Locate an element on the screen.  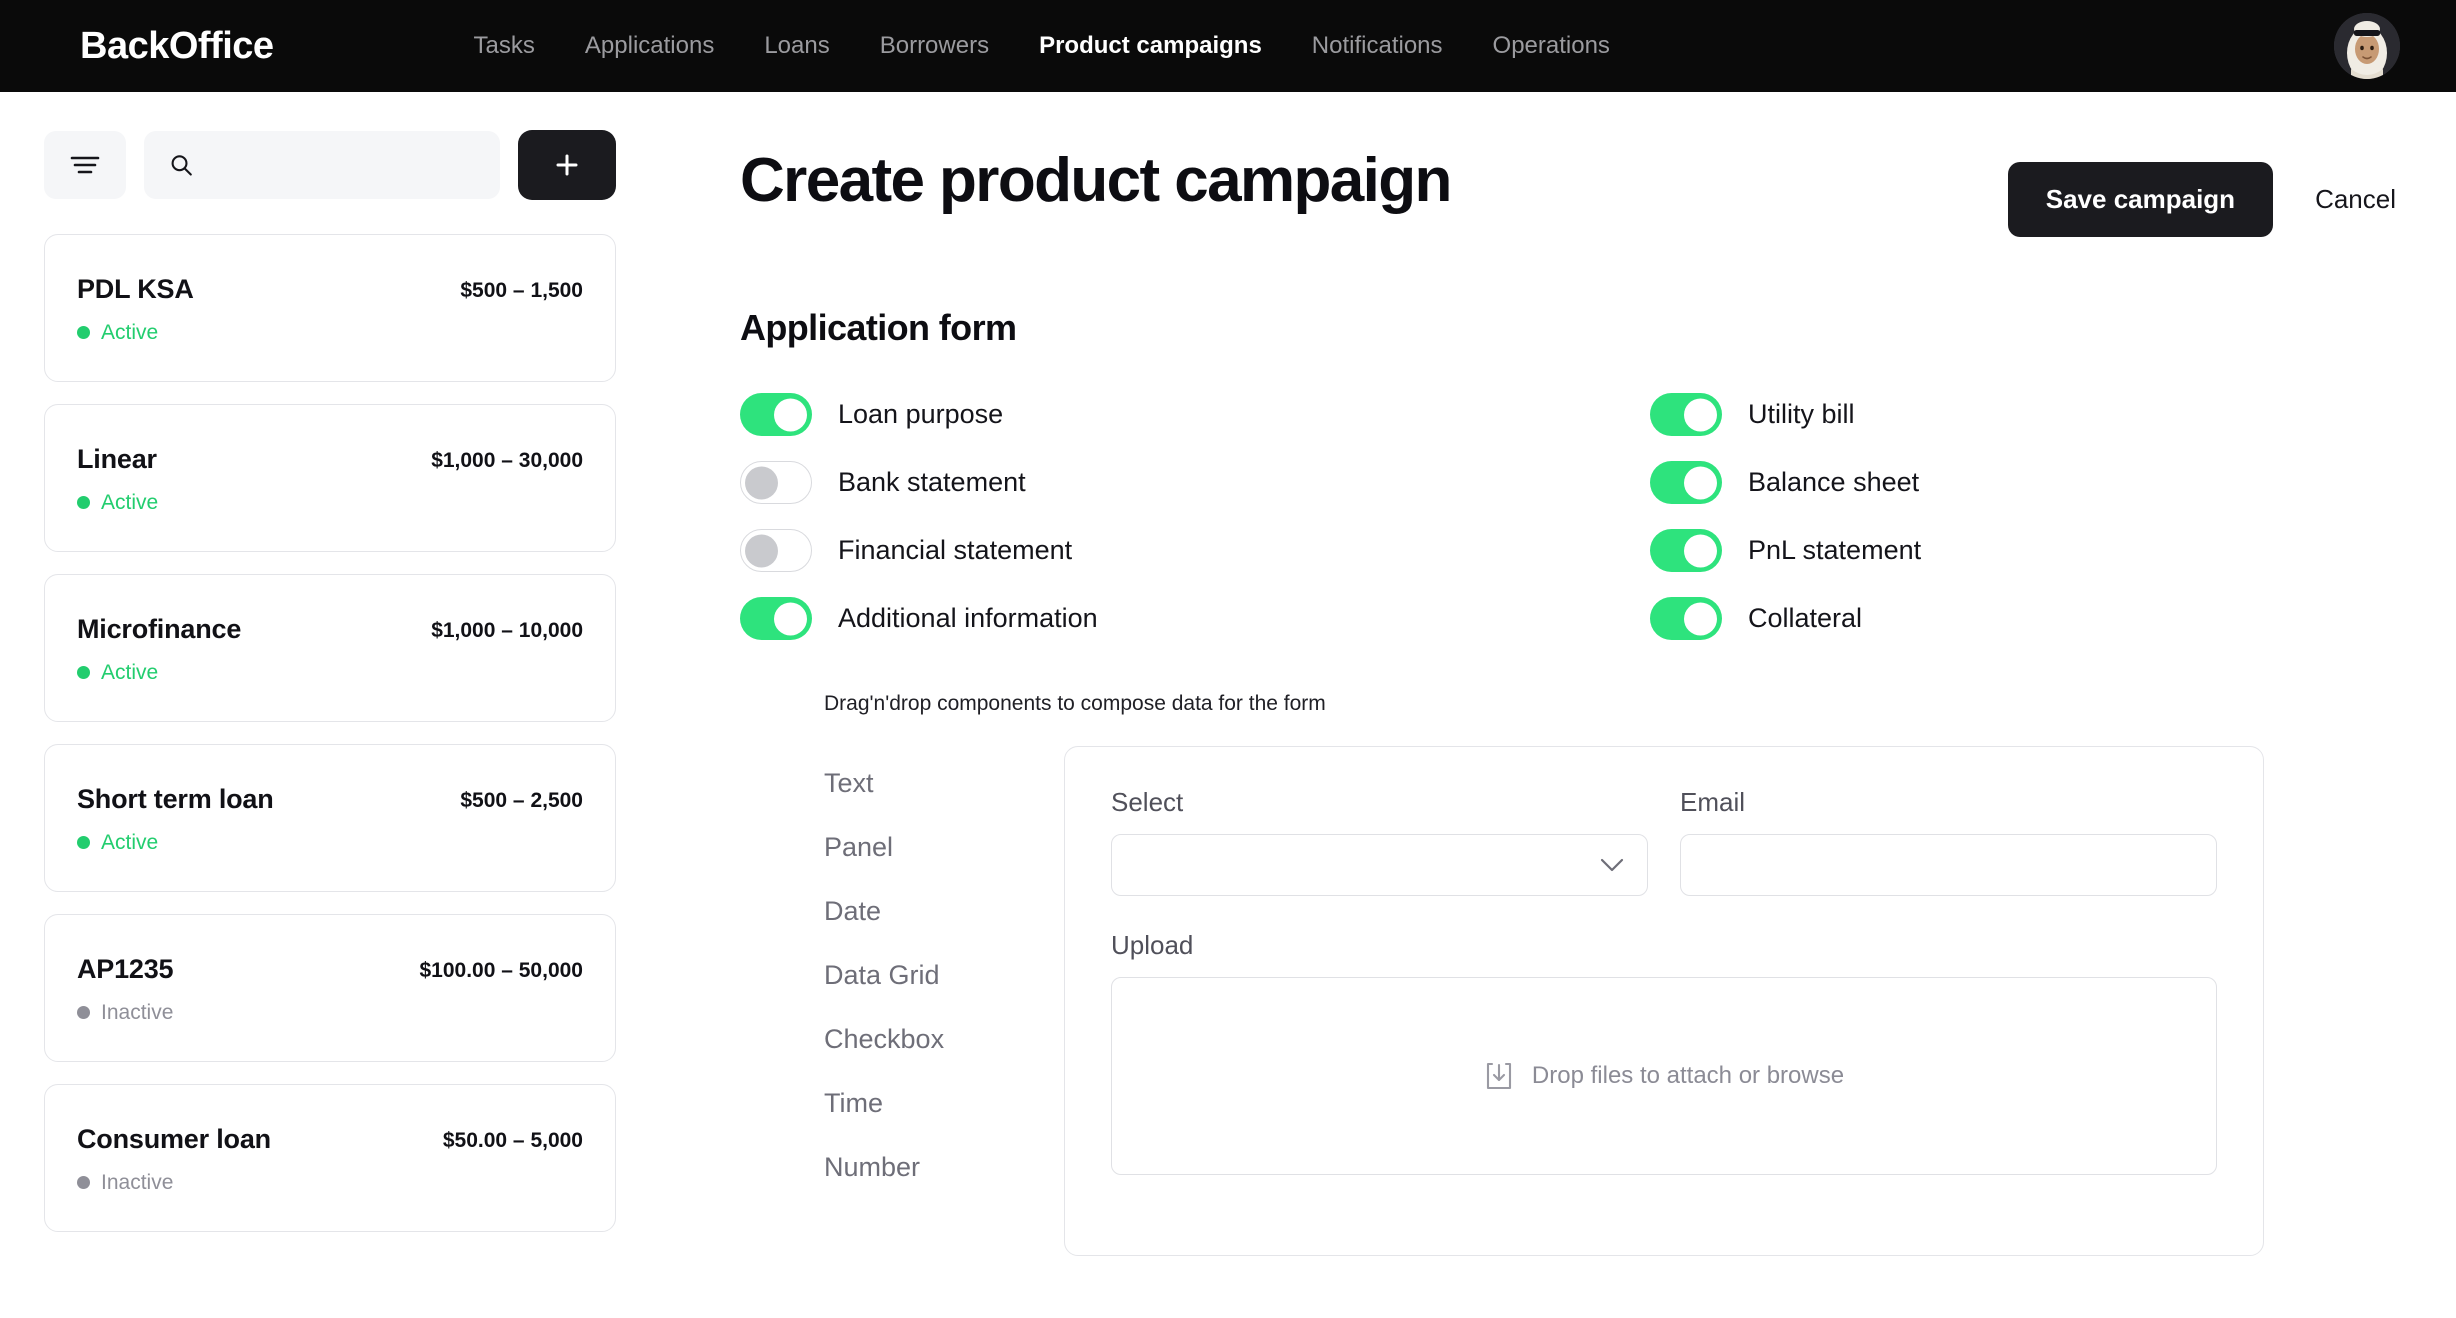
campaign-name: Short term loan is located at coordinates (175, 798).